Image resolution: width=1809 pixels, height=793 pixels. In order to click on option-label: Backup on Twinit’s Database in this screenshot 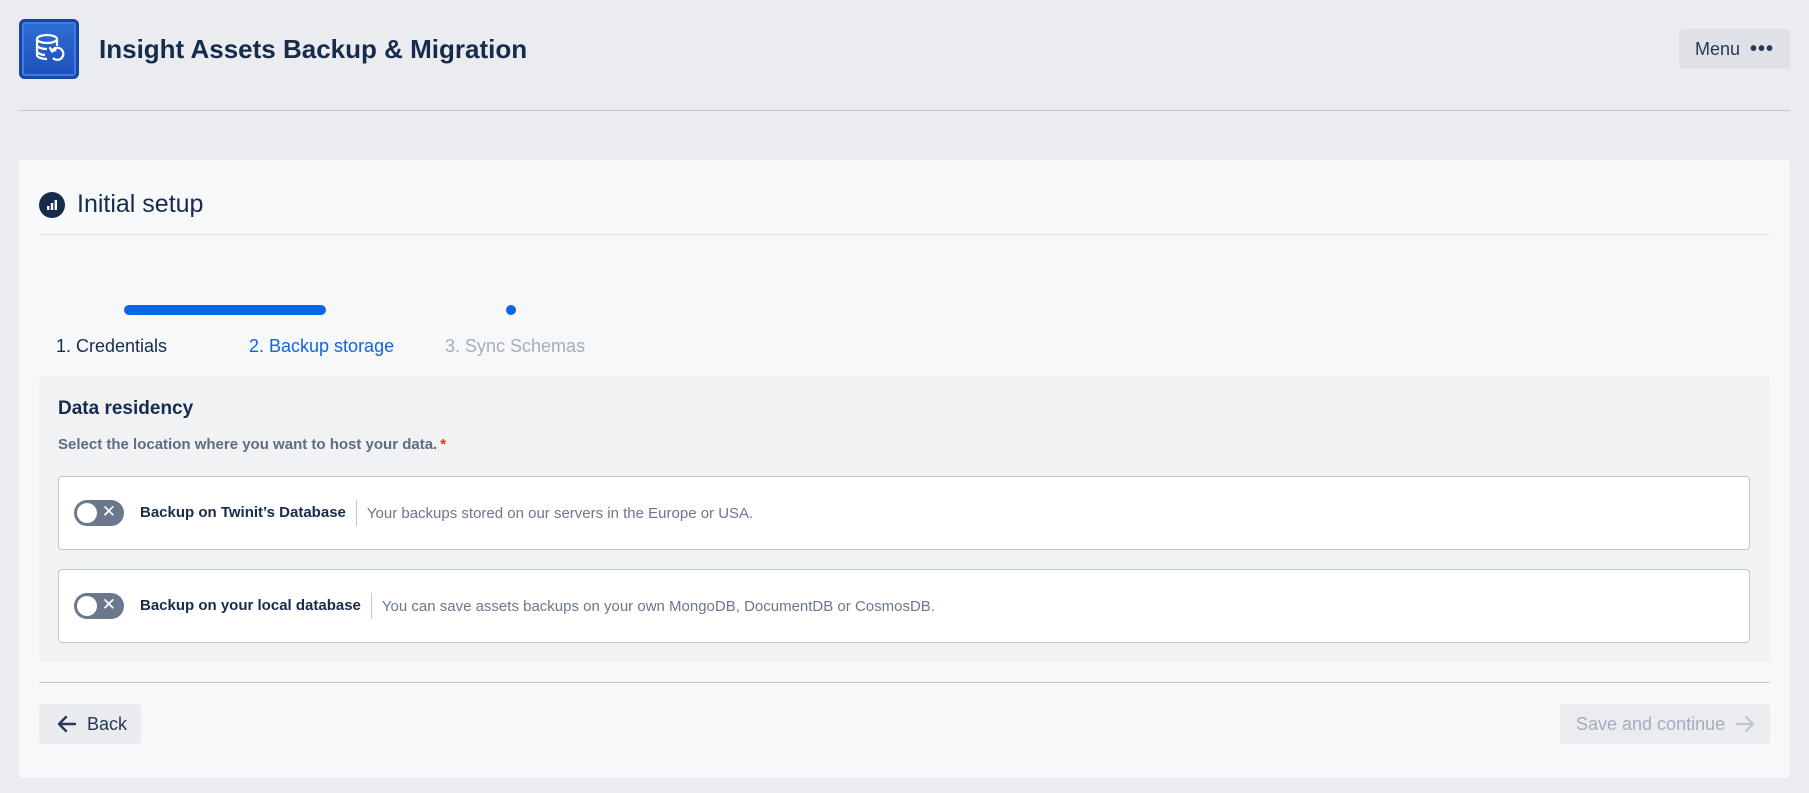, I will do `click(248, 513)`.